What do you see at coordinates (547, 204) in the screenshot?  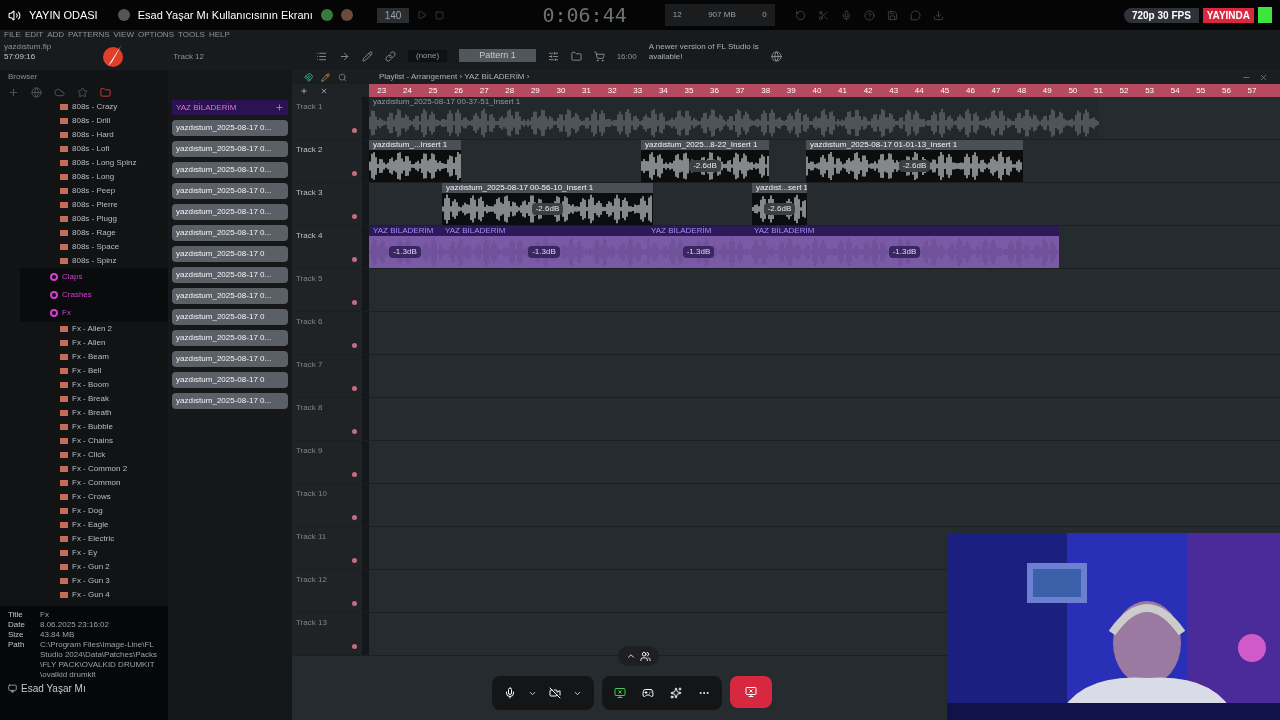 I see `clip: yazdıstum_2025-08-17 00-56-10_Insert 1 -2.6dB` at bounding box center [547, 204].